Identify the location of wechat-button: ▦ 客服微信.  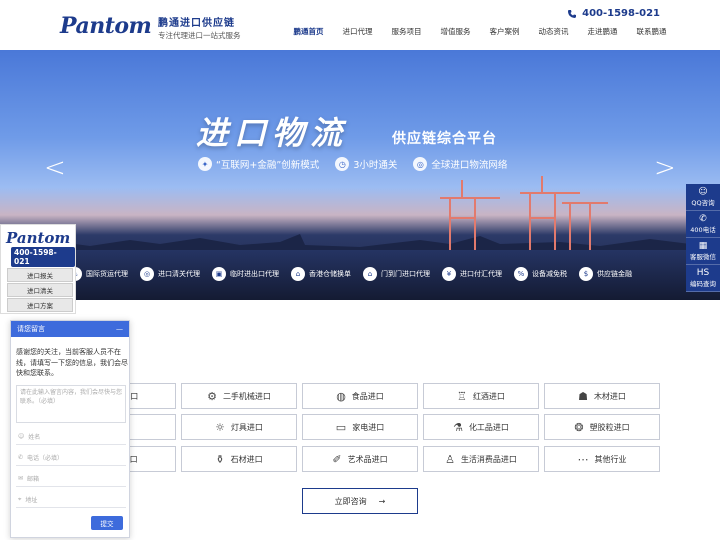
(703, 251).